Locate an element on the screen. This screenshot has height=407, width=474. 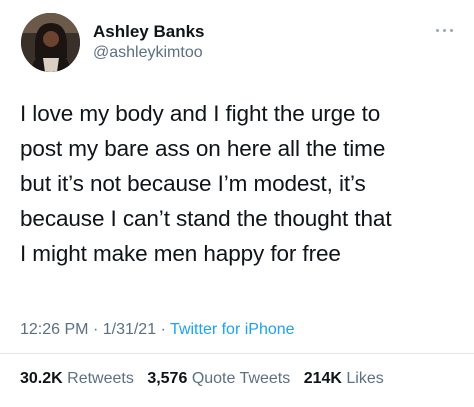
more-horizontal-icon is located at coordinates (445, 31).